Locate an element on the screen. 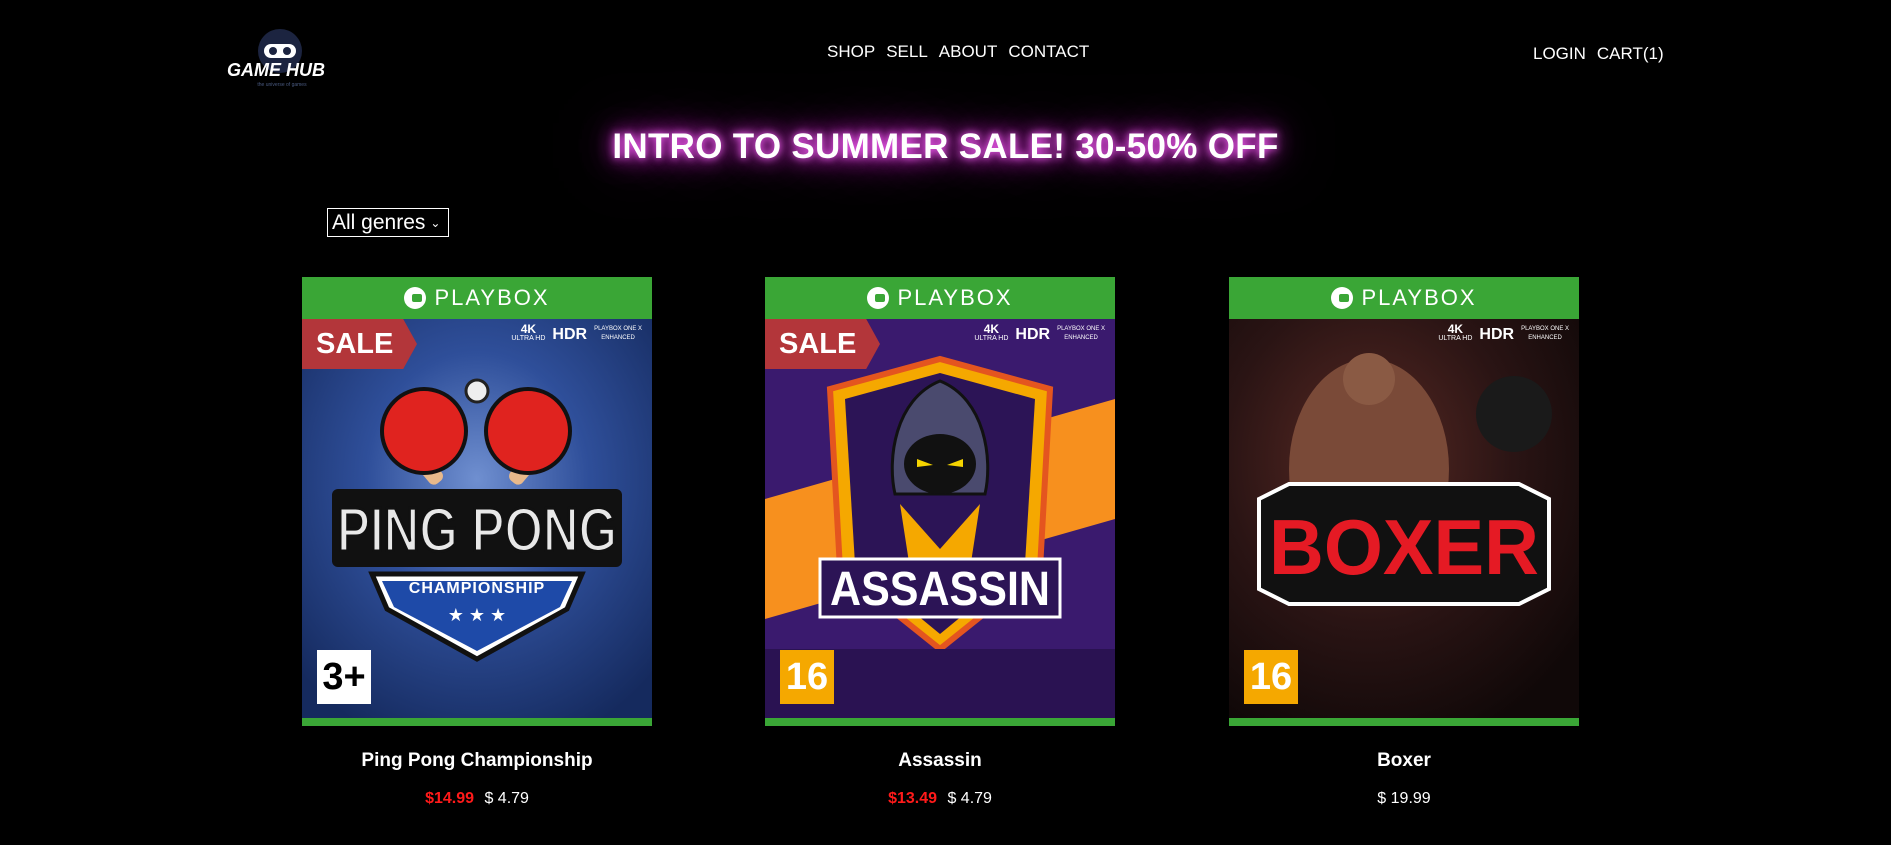 The image size is (1891, 845). svg-text: ASSASSIN is located at coordinates (940, 589).